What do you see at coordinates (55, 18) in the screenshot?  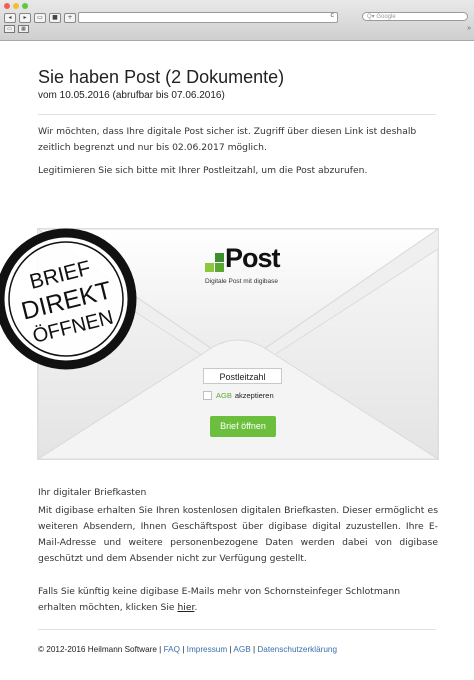 I see `bookmark-icon: ■` at bounding box center [55, 18].